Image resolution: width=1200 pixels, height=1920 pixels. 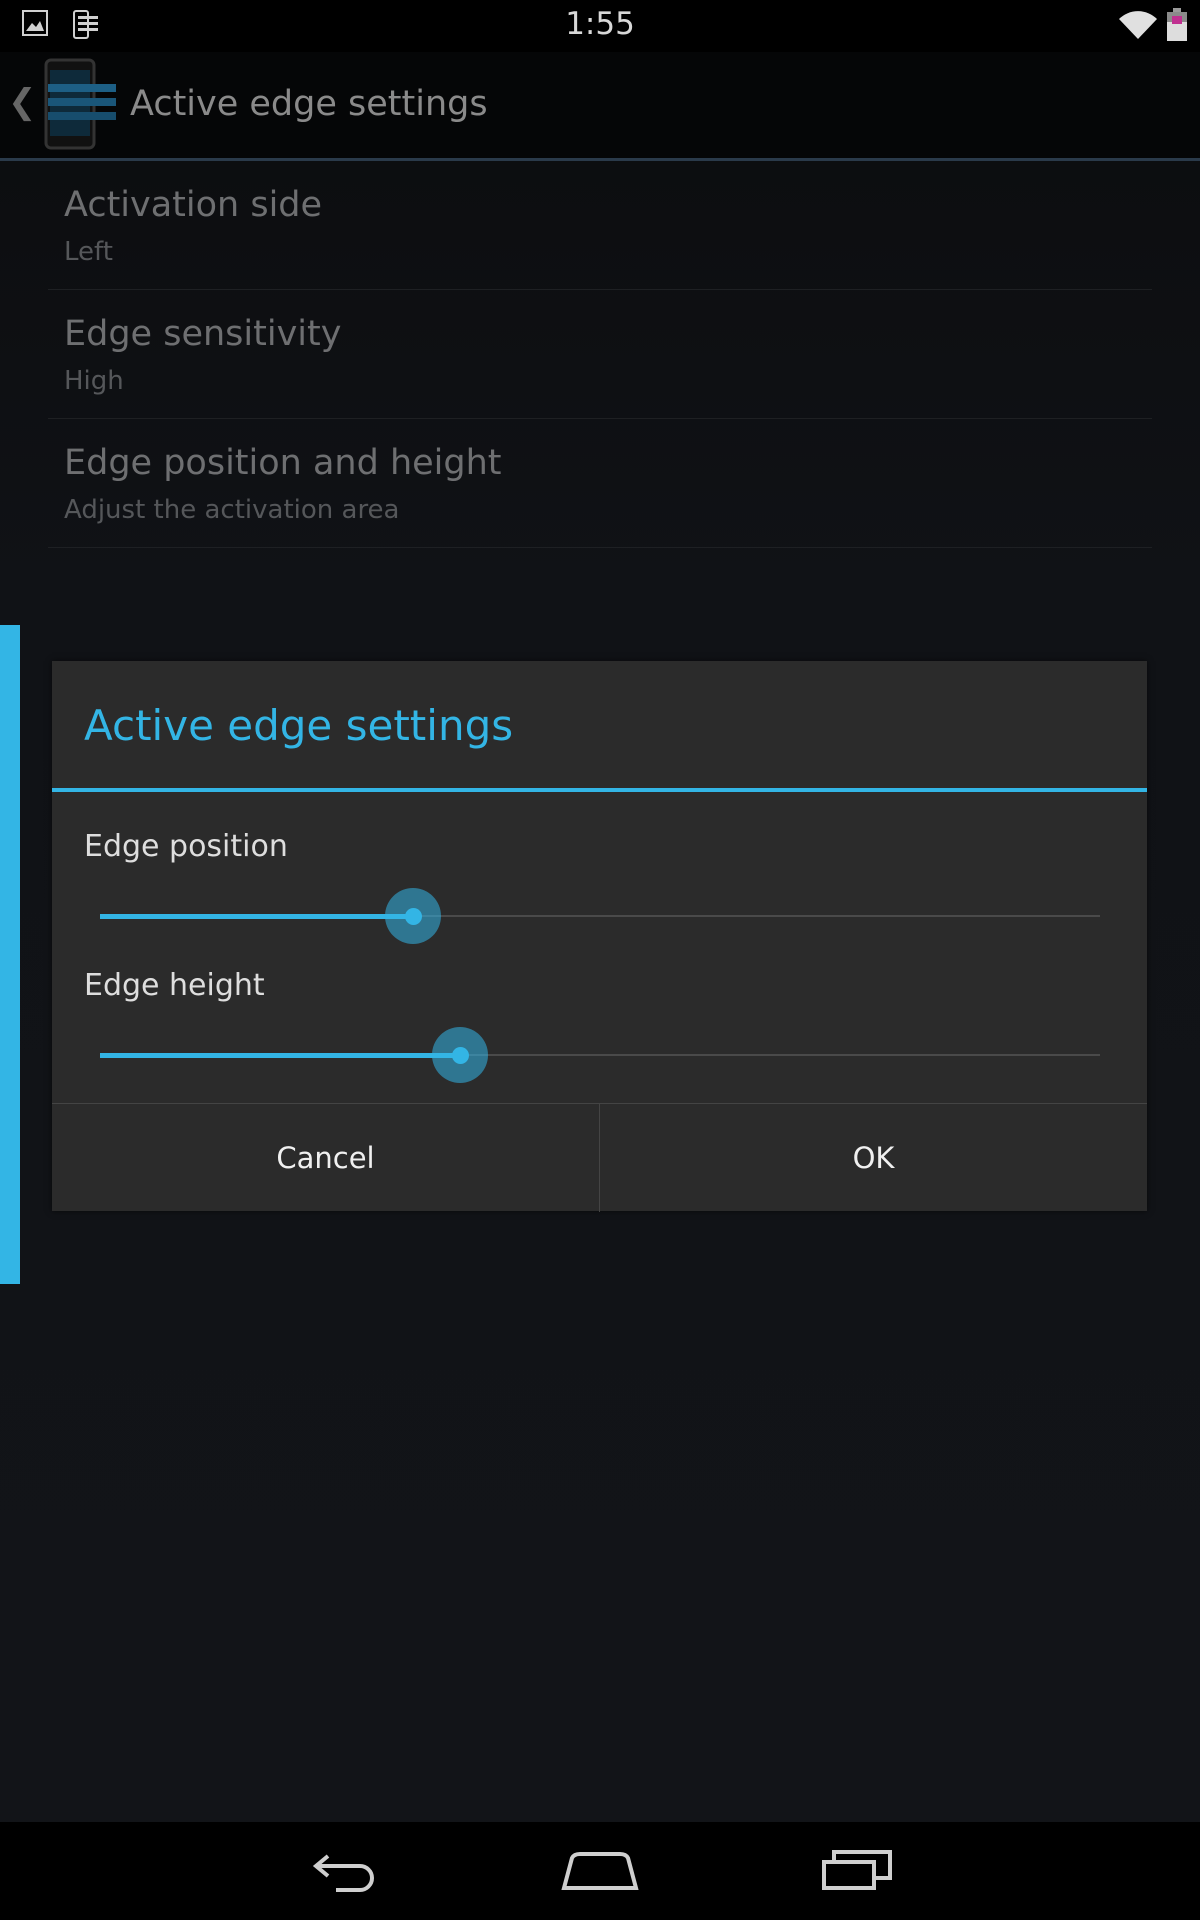 I want to click on dialog-title-divider, so click(x=599, y=790).